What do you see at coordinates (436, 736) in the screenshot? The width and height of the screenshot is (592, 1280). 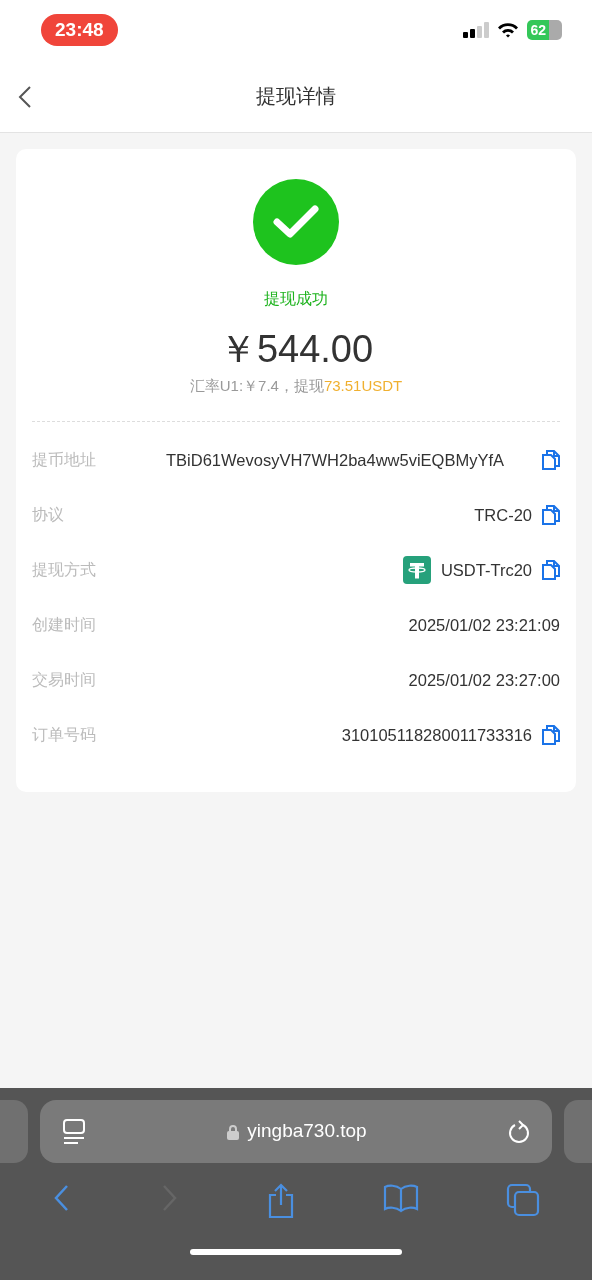 I see `field-value: 310105118280011733316` at bounding box center [436, 736].